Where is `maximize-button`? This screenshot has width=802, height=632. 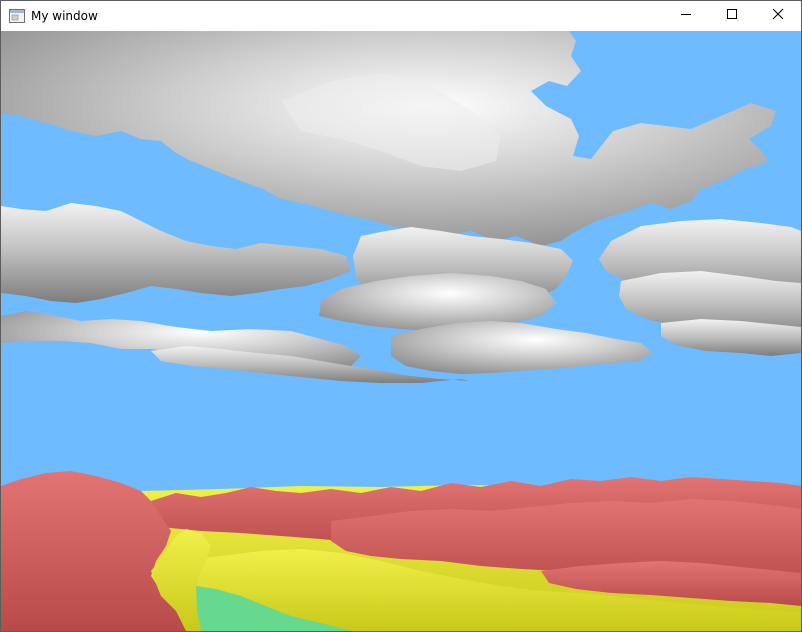 maximize-button is located at coordinates (732, 16).